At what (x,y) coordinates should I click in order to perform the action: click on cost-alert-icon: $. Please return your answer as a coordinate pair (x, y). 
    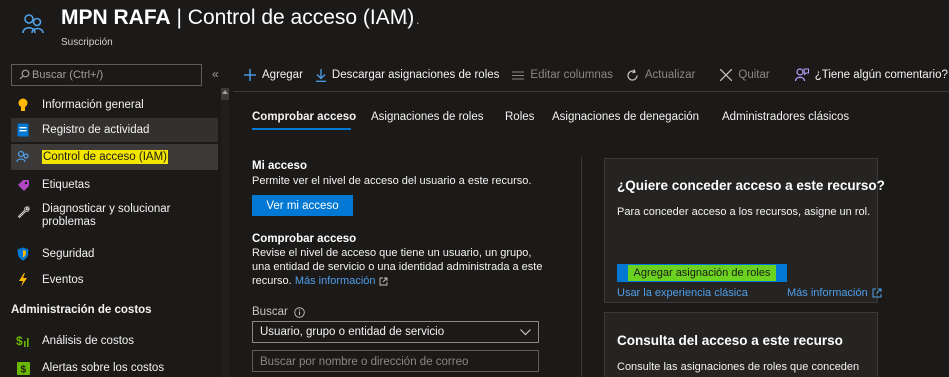
    Looking at the image, I should click on (23, 368).